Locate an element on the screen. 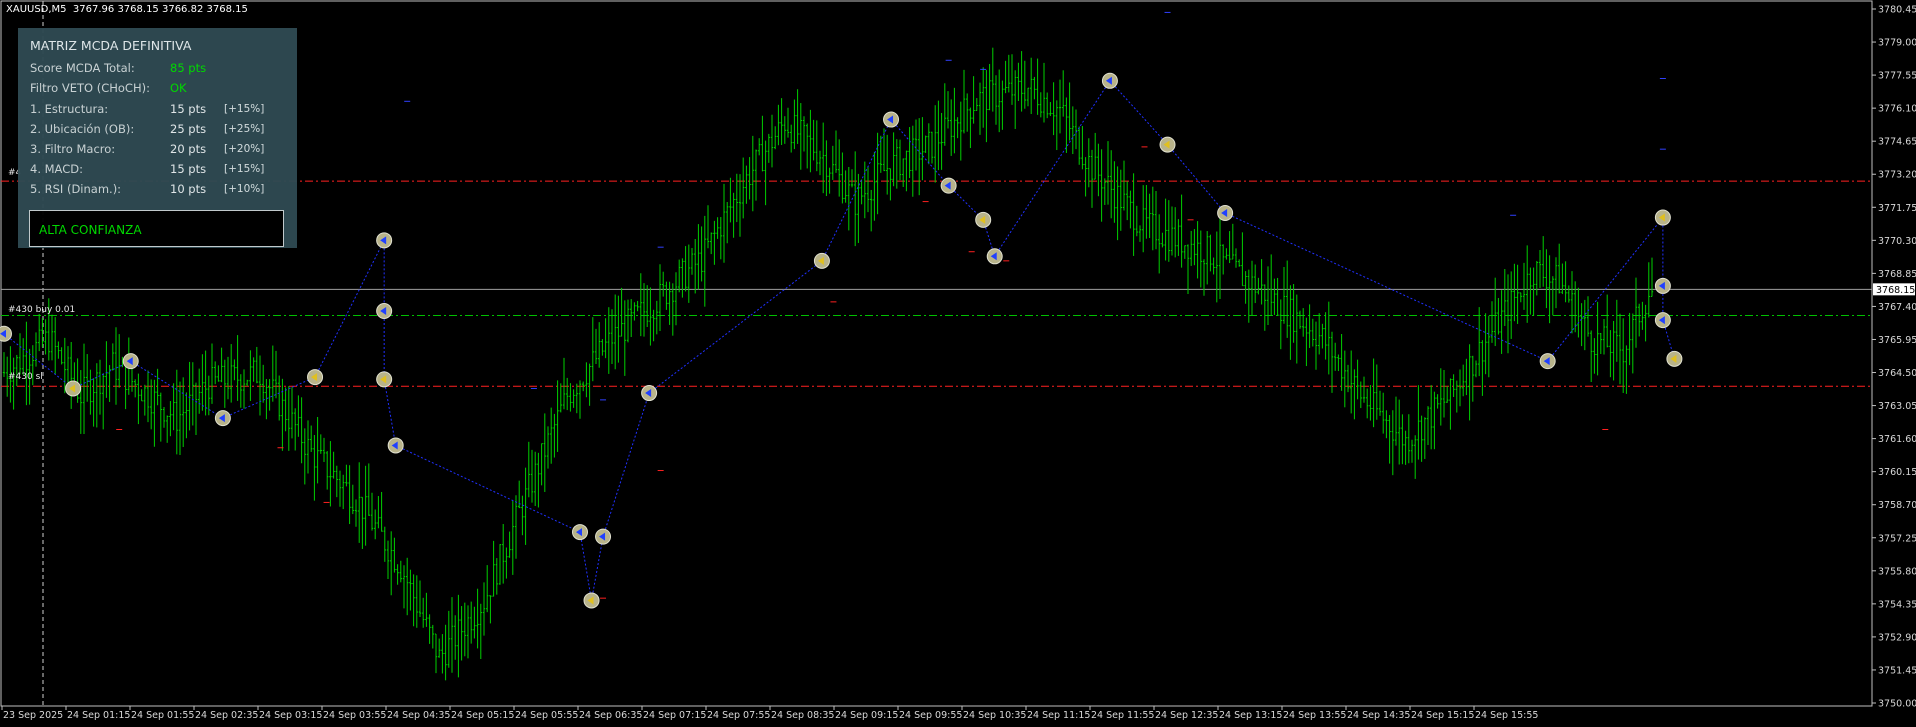 This screenshot has width=1916, height=727. x-tick-label: 24 Sep 14:35 is located at coordinates (1378, 715).